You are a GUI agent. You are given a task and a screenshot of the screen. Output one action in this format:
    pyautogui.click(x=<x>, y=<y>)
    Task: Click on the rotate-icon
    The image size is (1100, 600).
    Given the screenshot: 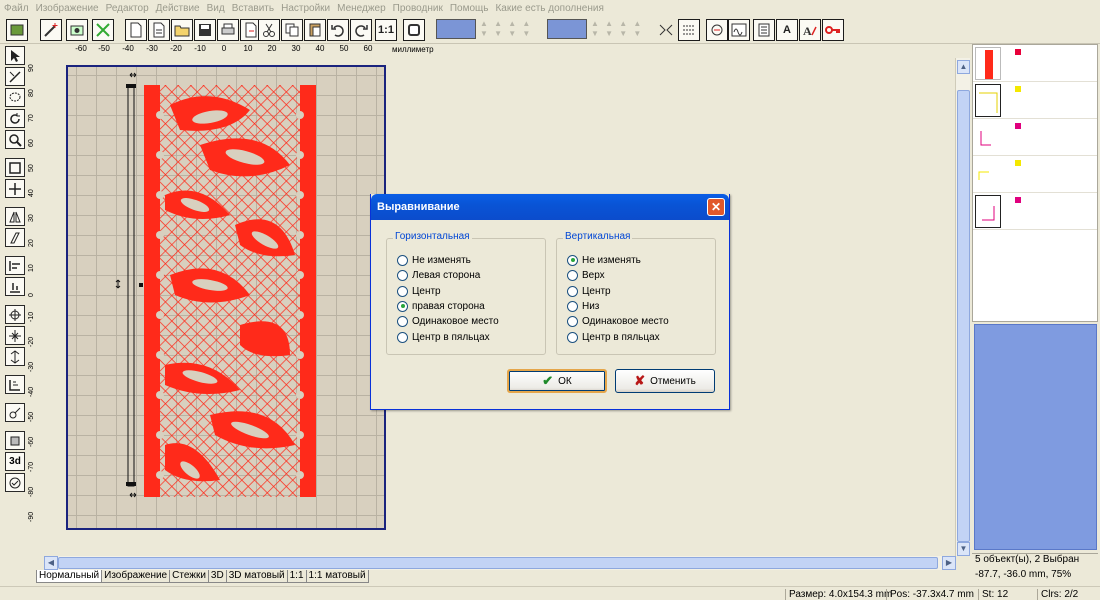 What is the action you would take?
    pyautogui.click(x=15, y=118)
    